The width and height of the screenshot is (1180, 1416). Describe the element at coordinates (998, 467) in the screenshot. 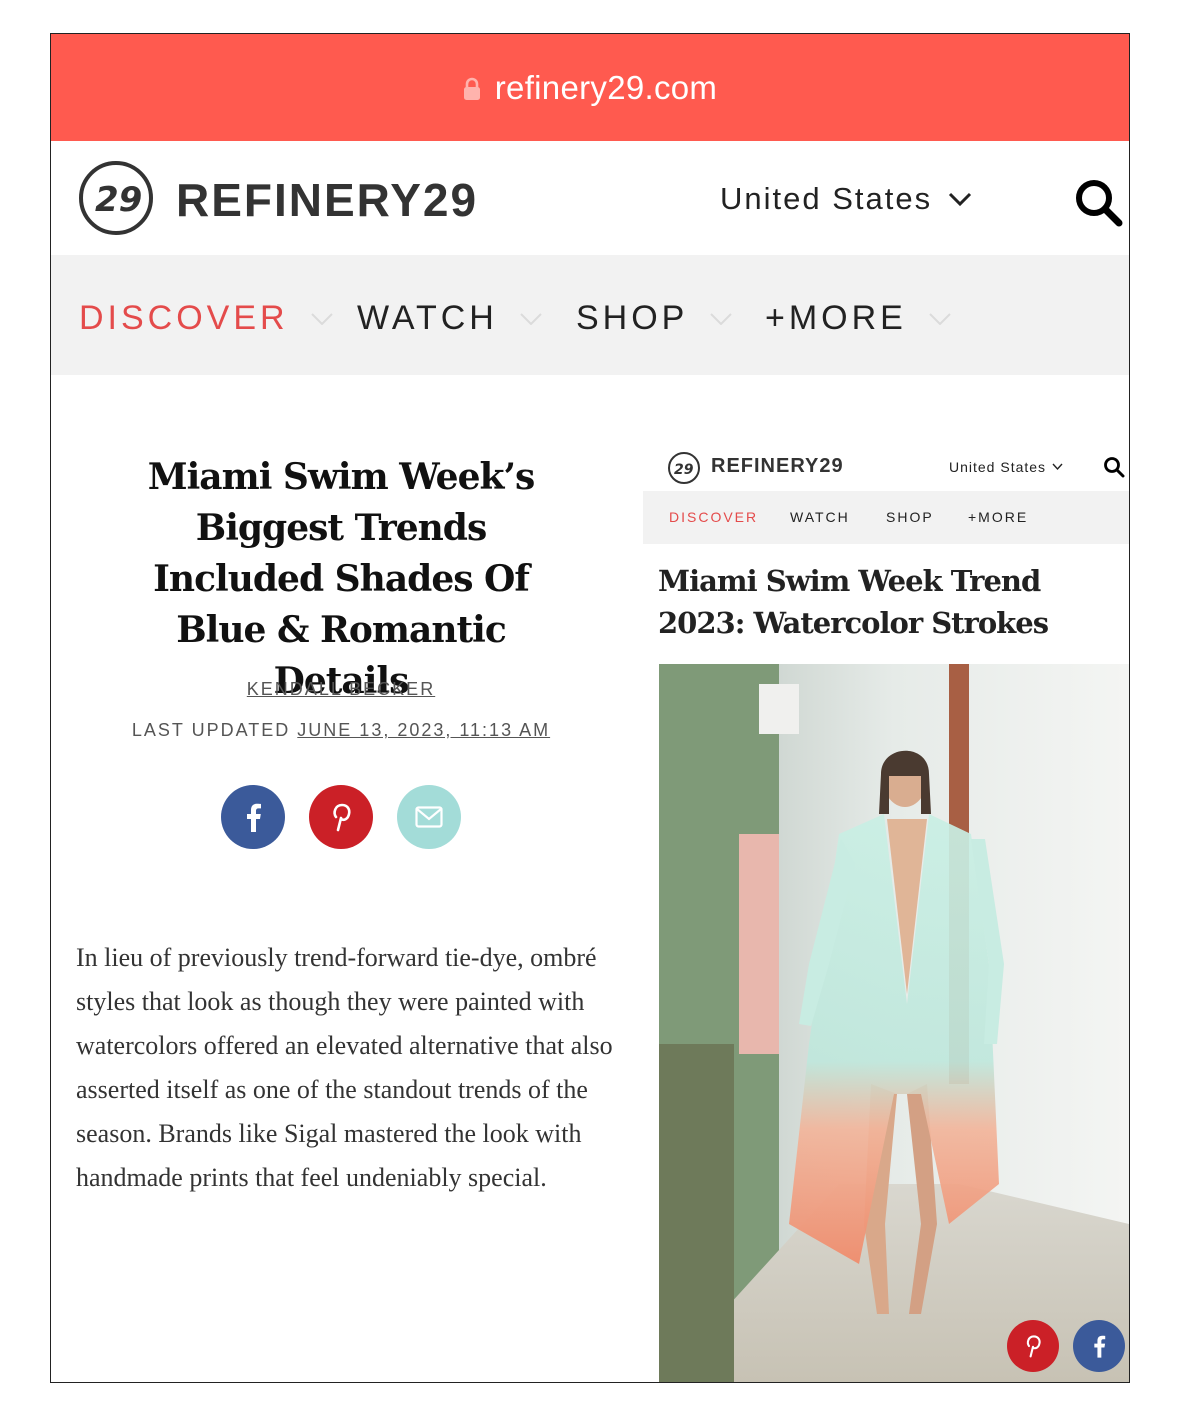

I see `inset-country-label: United States` at that location.